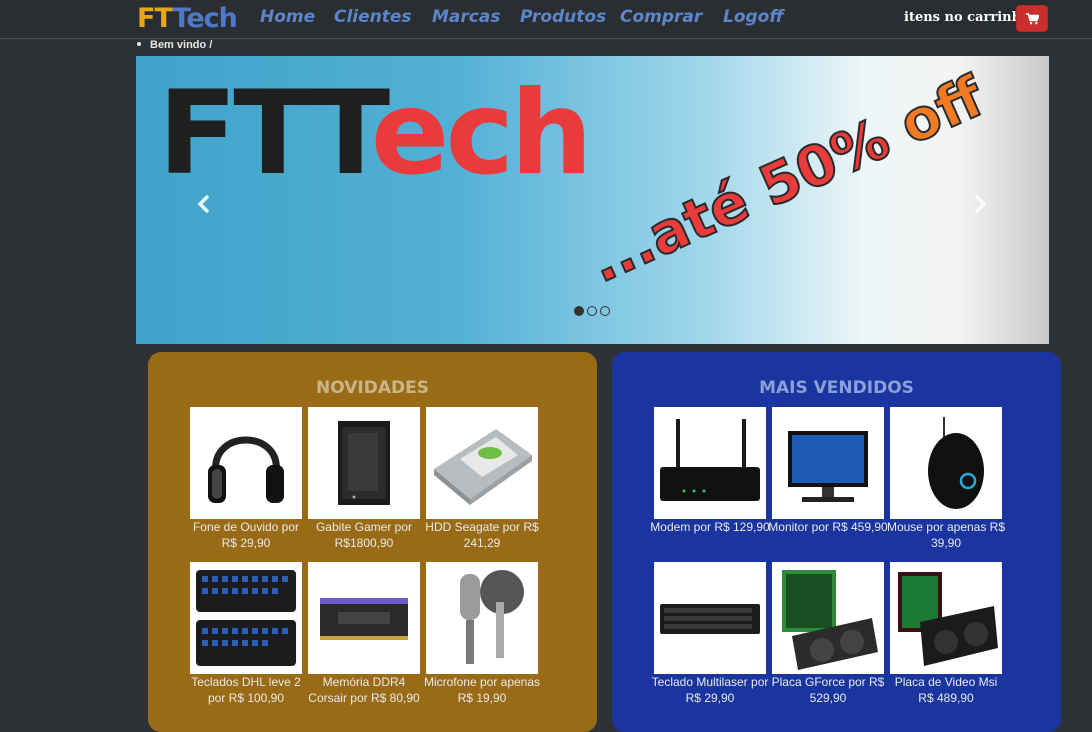 The height and width of the screenshot is (732, 1092). Describe the element at coordinates (155, 18) in the screenshot. I see `brand-logo-part1: FT` at that location.